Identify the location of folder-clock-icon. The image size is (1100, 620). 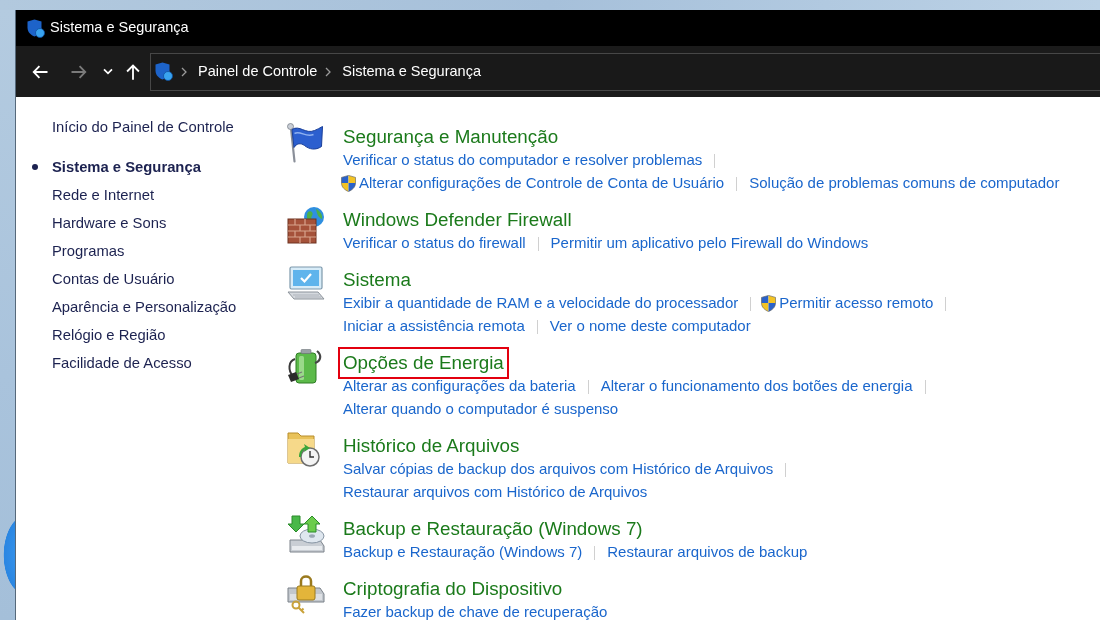
(303, 449).